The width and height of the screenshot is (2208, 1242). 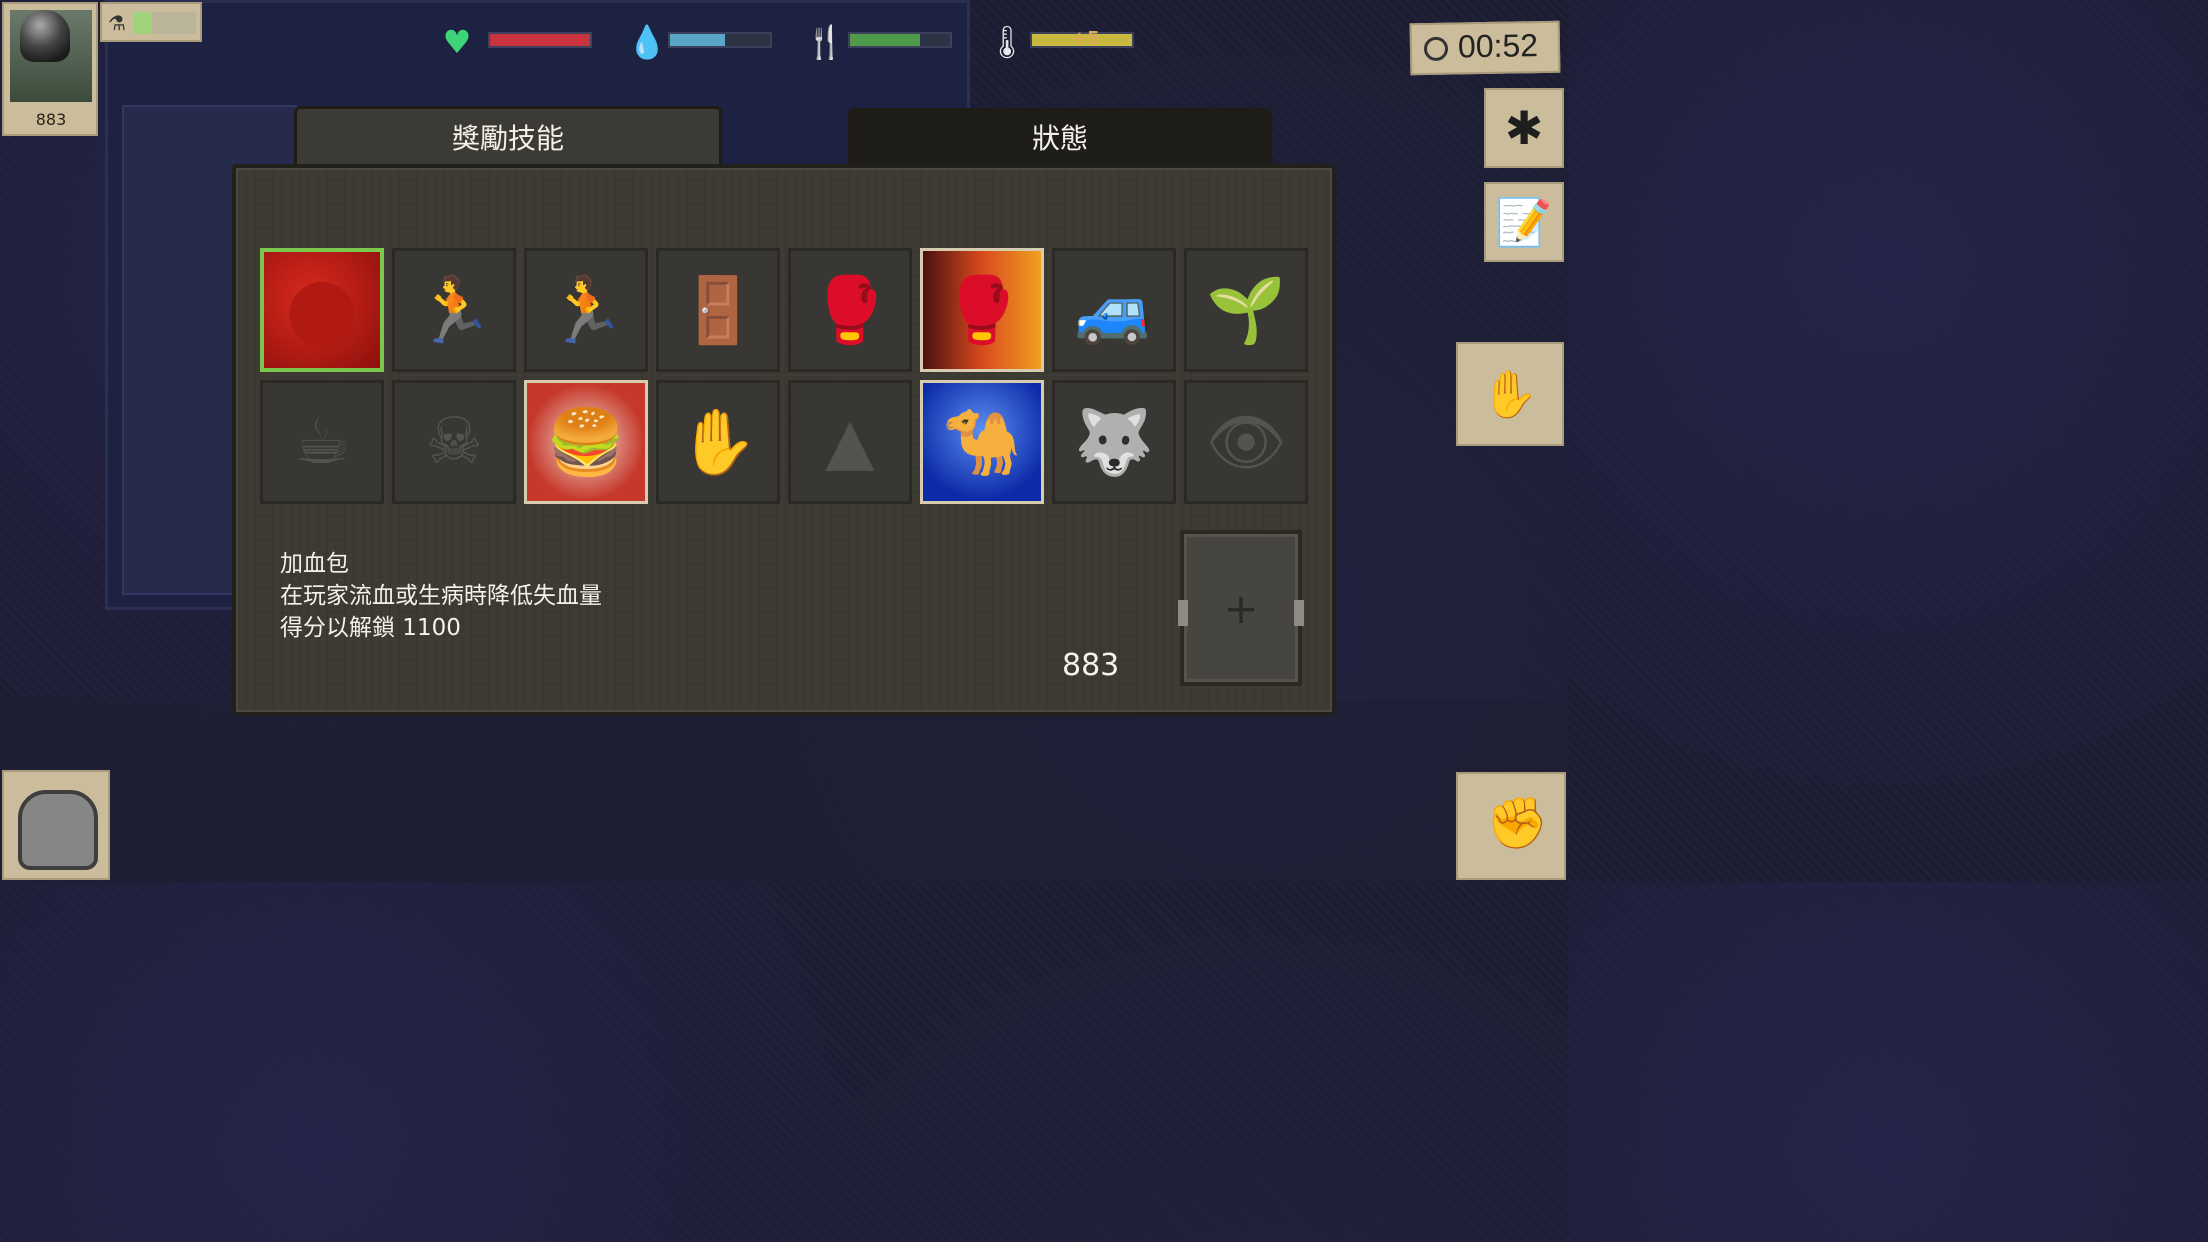 I want to click on skill-slot-sprinter: 🏃, so click(x=586, y=310).